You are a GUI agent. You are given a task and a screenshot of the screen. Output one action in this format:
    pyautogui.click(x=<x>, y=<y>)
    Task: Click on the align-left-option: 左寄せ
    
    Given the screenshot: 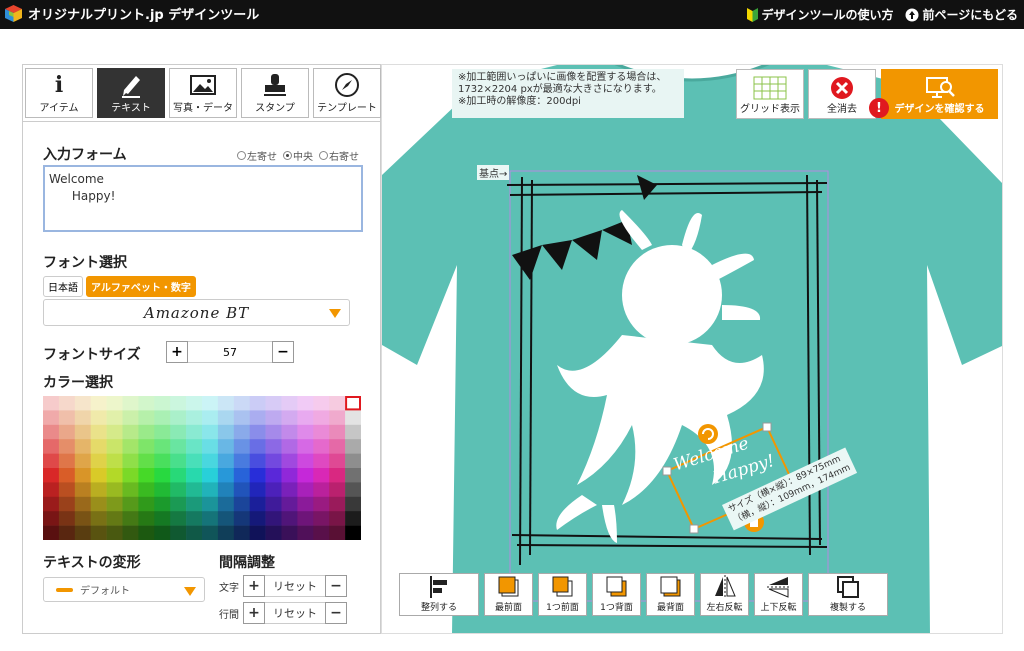 What is the action you would take?
    pyautogui.click(x=257, y=155)
    